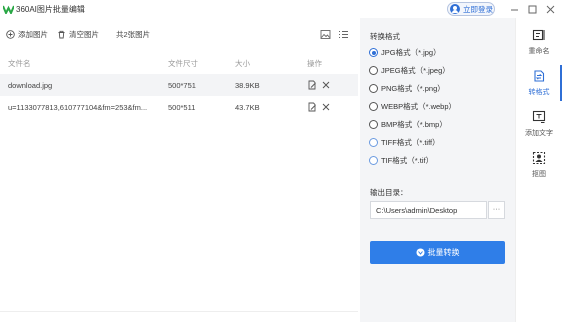 The width and height of the screenshot is (562, 322). I want to click on sidebar-item-add-text: 添加文字, so click(539, 125).